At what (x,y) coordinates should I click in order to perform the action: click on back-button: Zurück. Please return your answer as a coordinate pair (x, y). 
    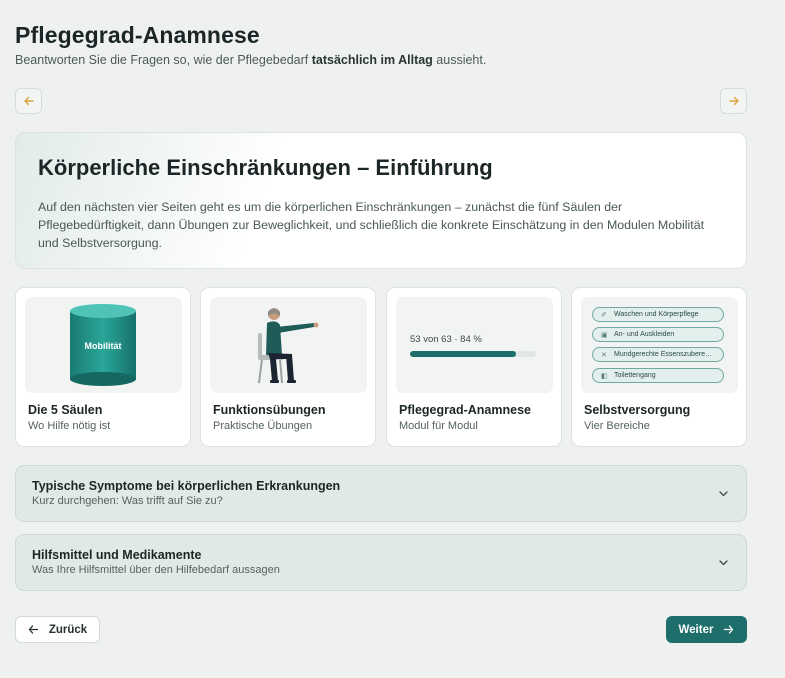
    Looking at the image, I should click on (57, 629).